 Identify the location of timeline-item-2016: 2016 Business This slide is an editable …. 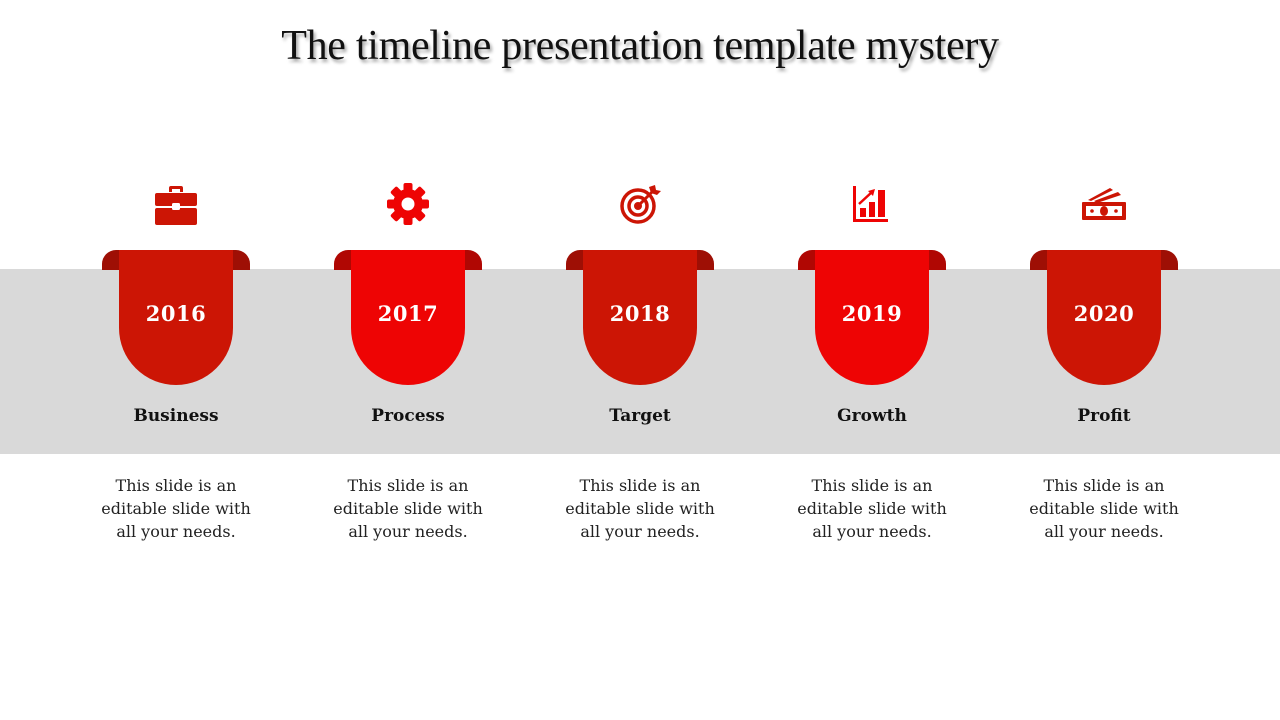
(176, 360).